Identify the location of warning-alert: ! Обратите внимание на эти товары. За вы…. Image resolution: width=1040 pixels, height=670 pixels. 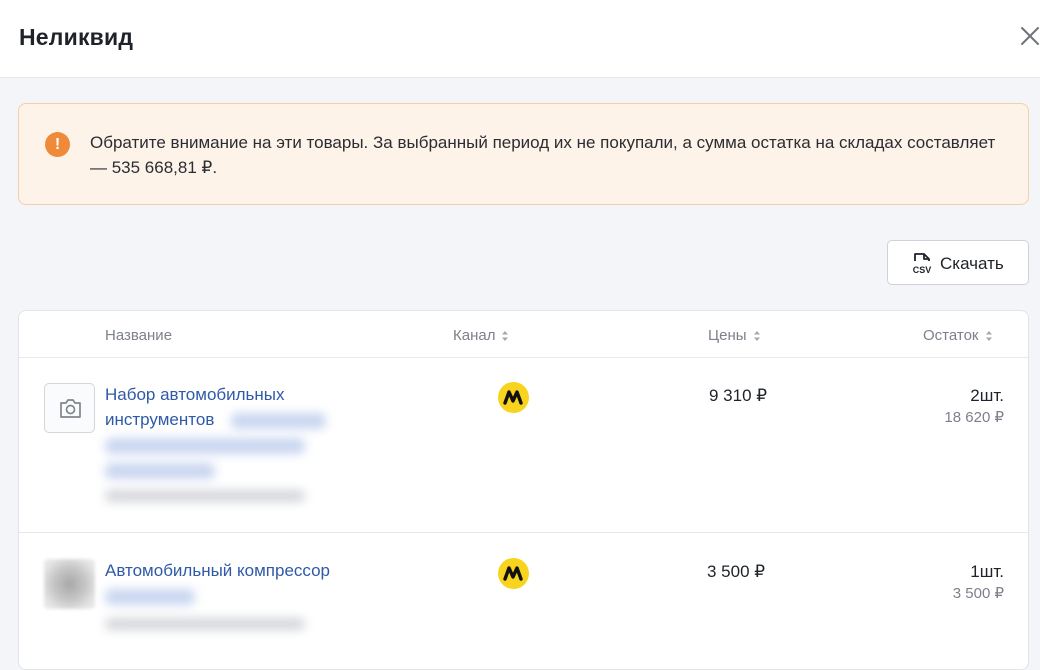
(523, 154).